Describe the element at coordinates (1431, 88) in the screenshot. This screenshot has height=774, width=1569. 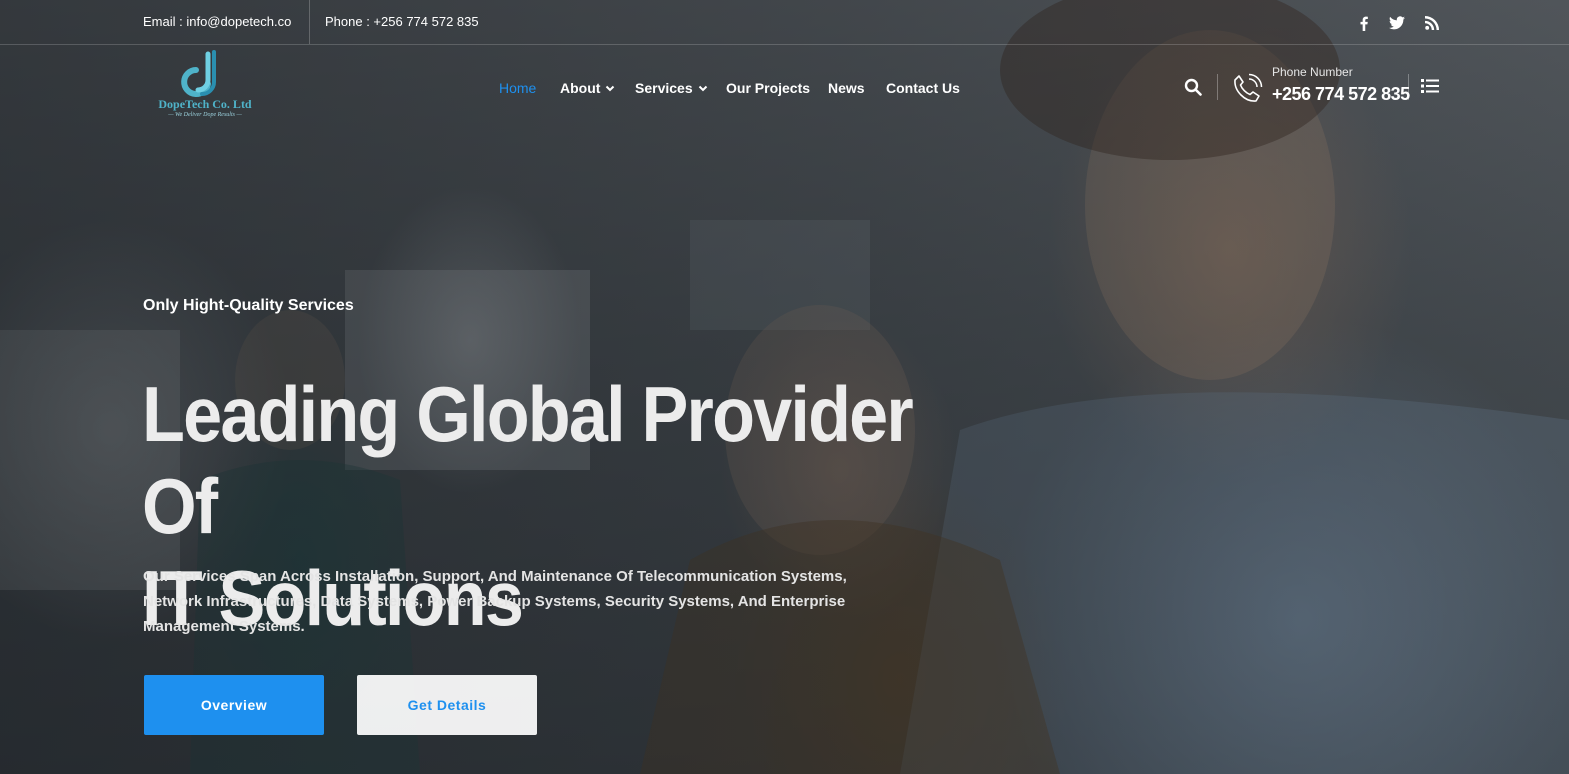
I see `list-menu-icon` at that location.